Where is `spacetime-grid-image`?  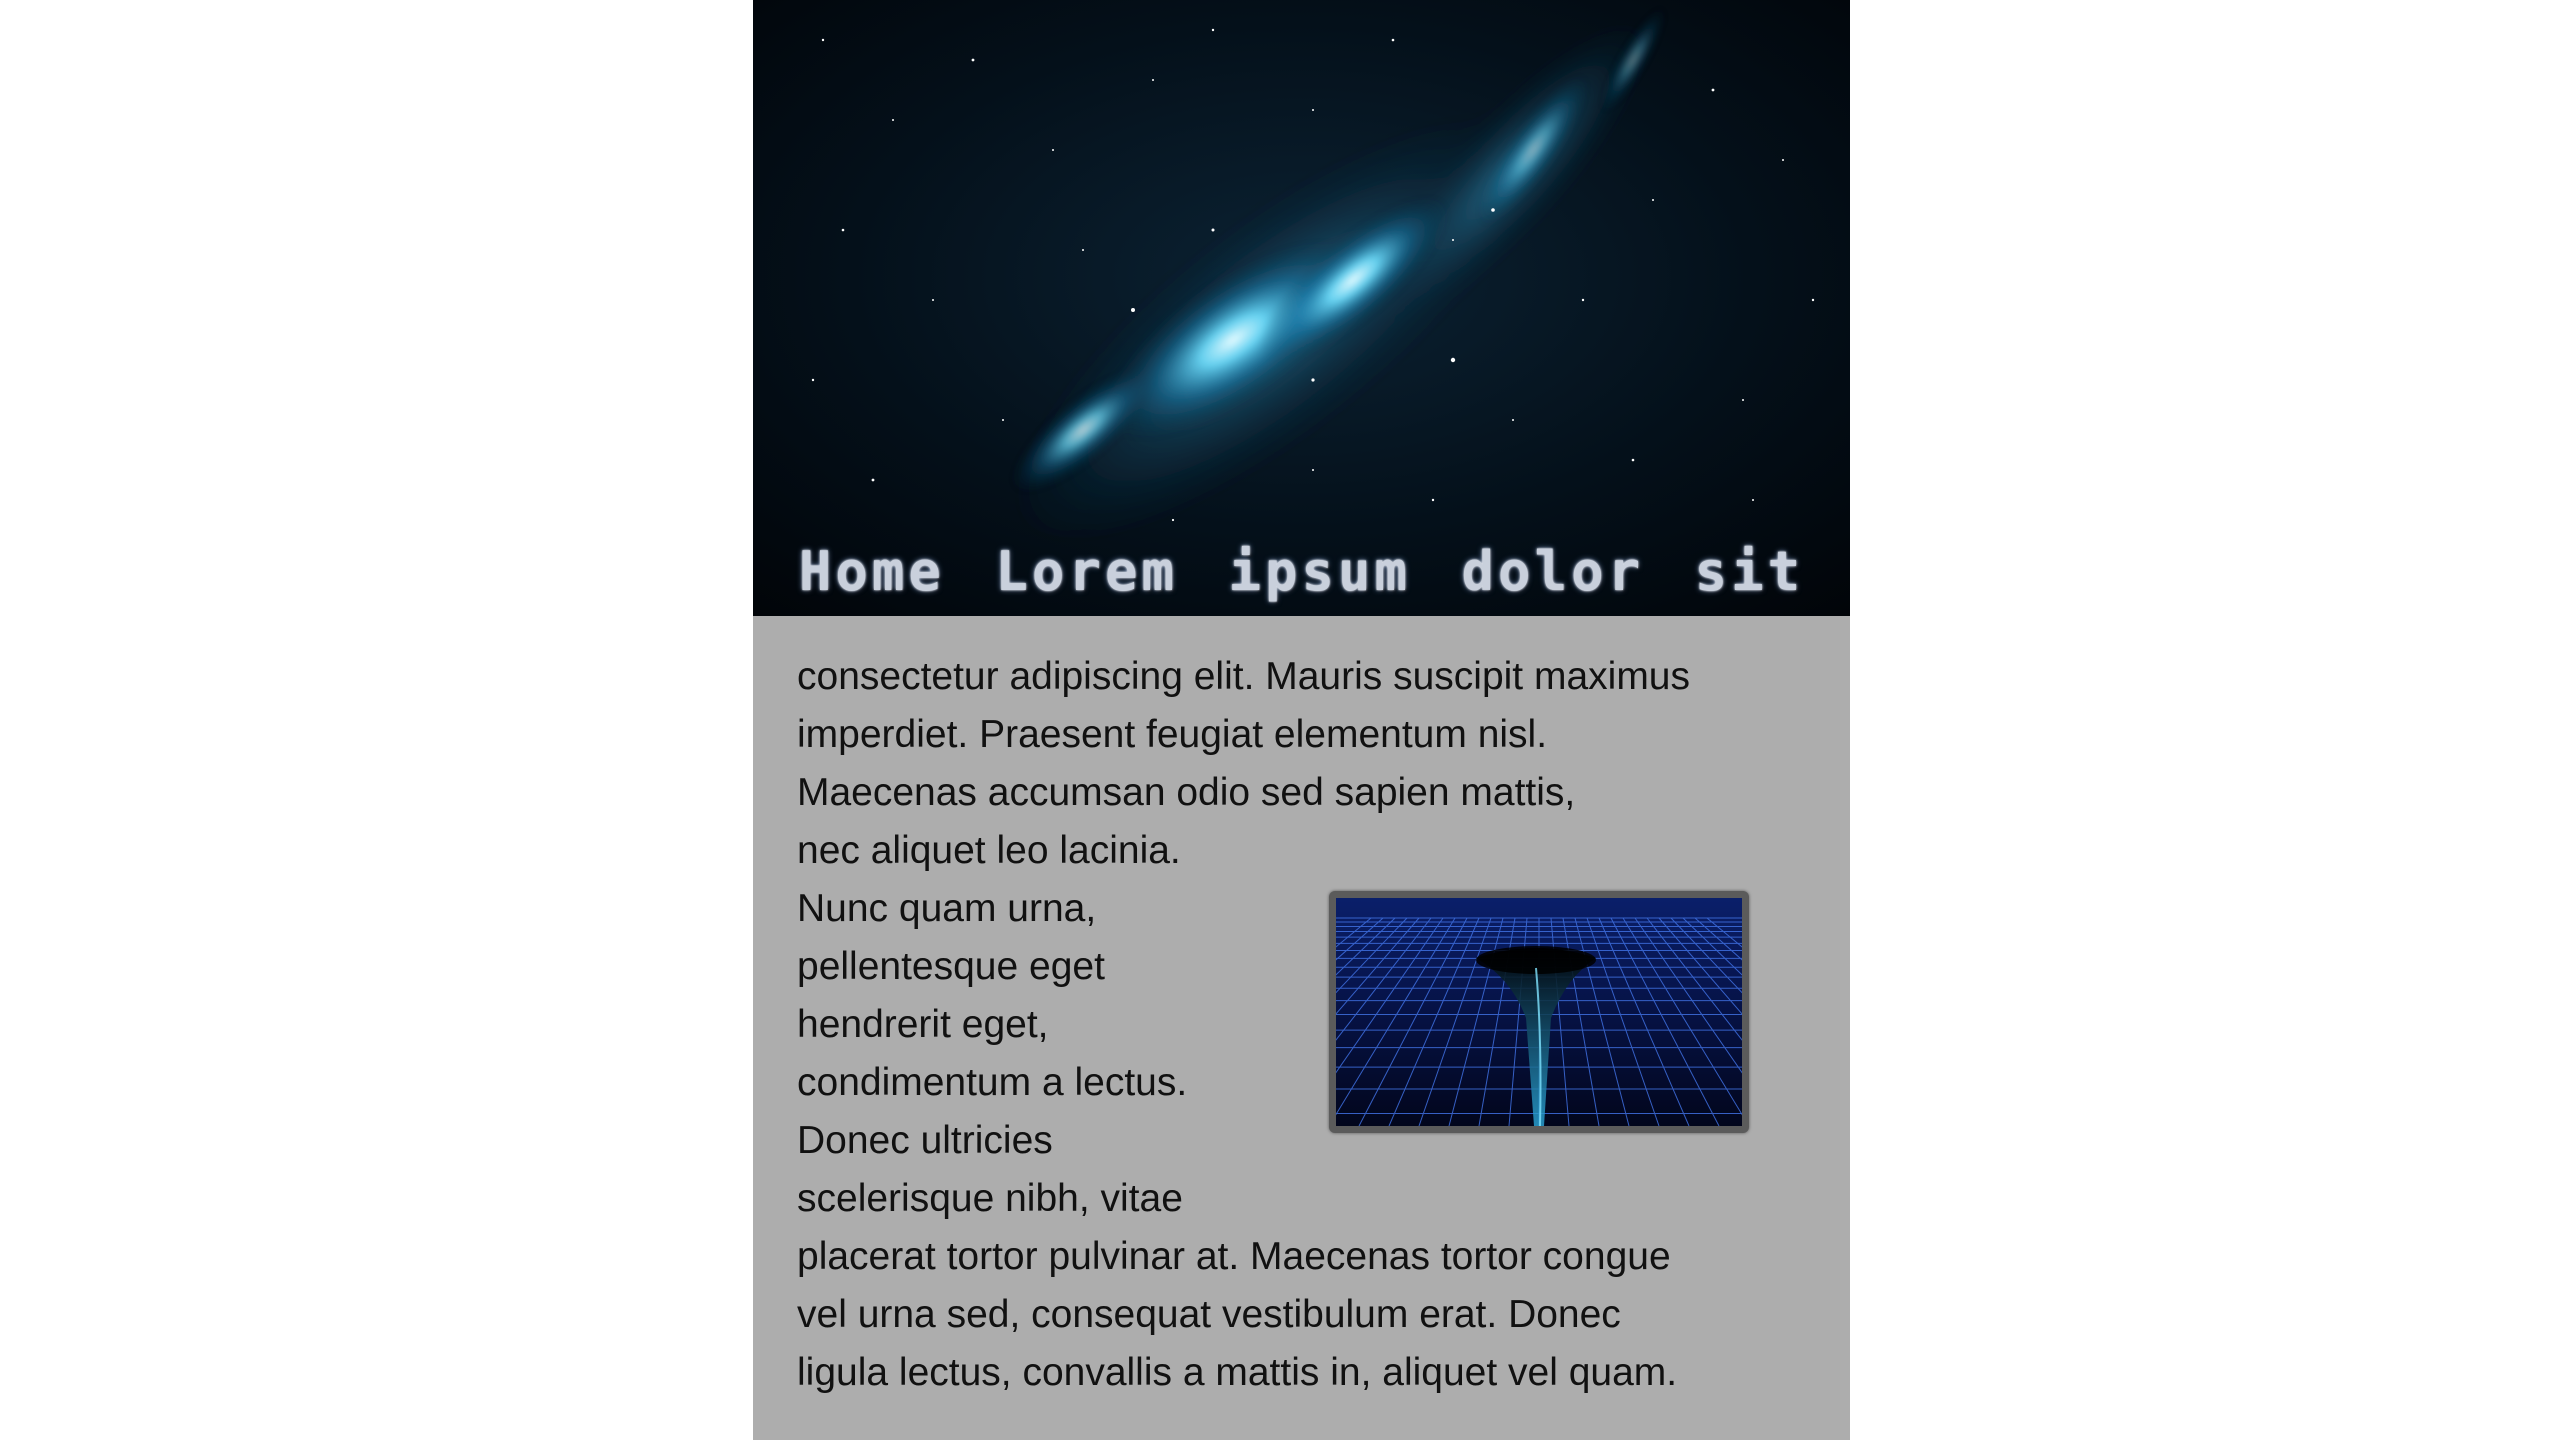 spacetime-grid-image is located at coordinates (1539, 1012).